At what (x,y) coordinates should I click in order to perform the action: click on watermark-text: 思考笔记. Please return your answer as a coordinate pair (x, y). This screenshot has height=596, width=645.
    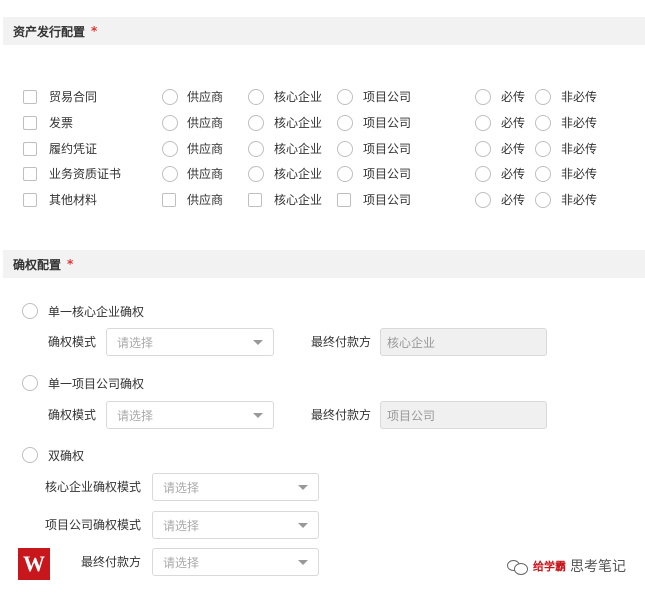
    Looking at the image, I should click on (598, 567).